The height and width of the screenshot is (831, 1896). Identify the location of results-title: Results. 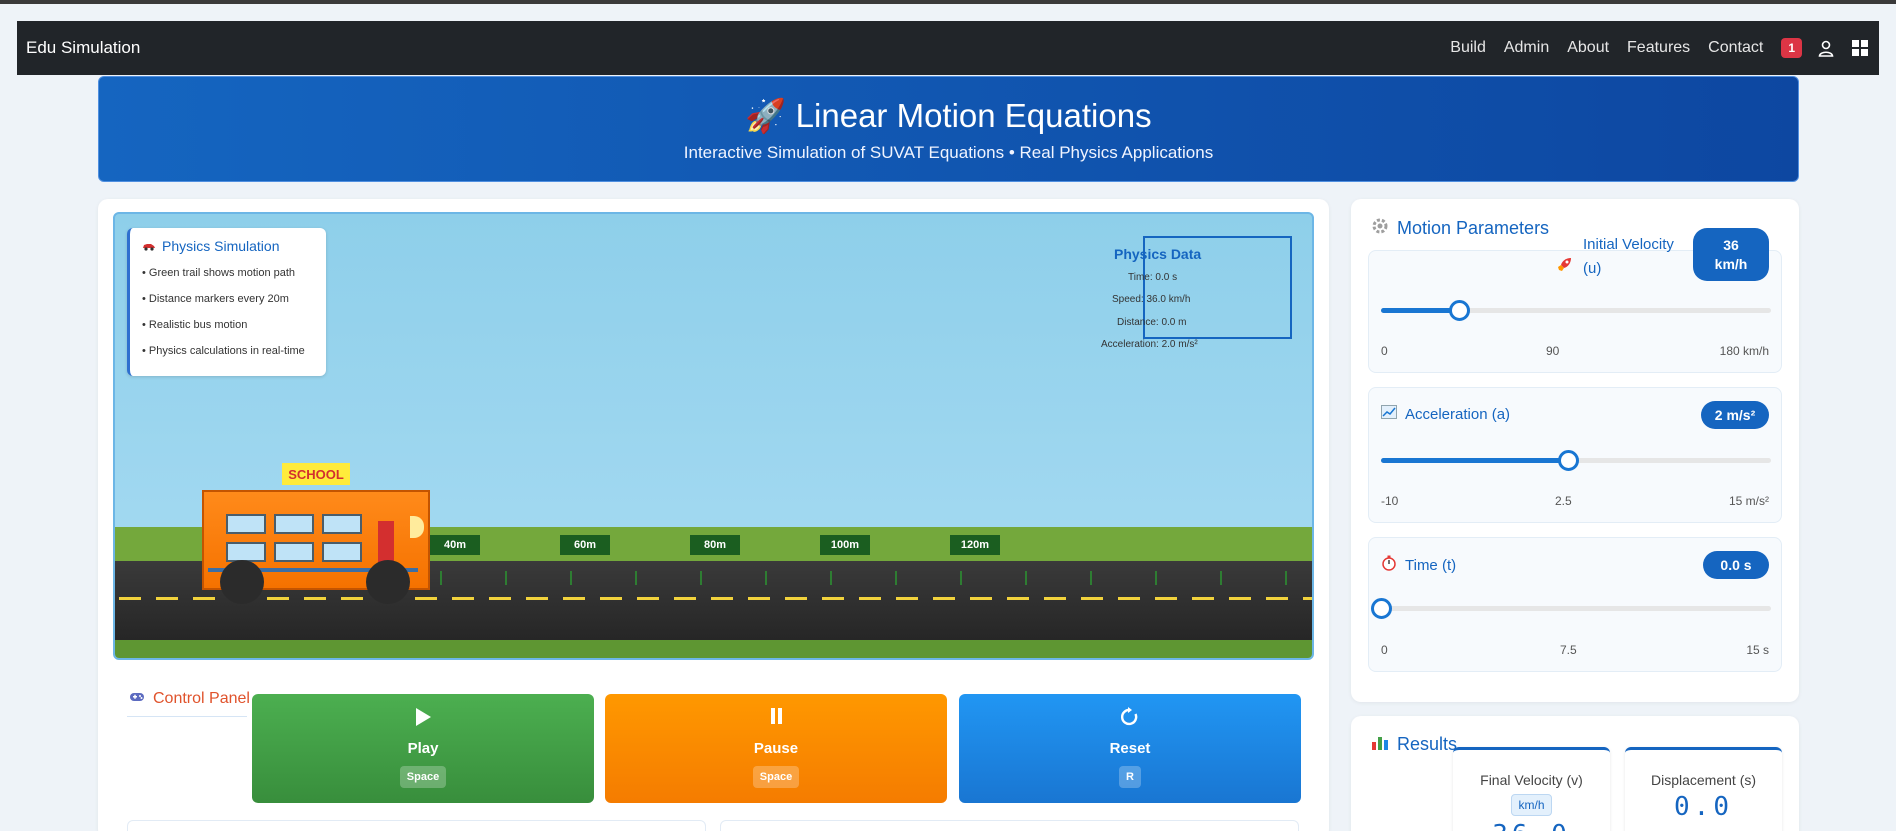
(1414, 744).